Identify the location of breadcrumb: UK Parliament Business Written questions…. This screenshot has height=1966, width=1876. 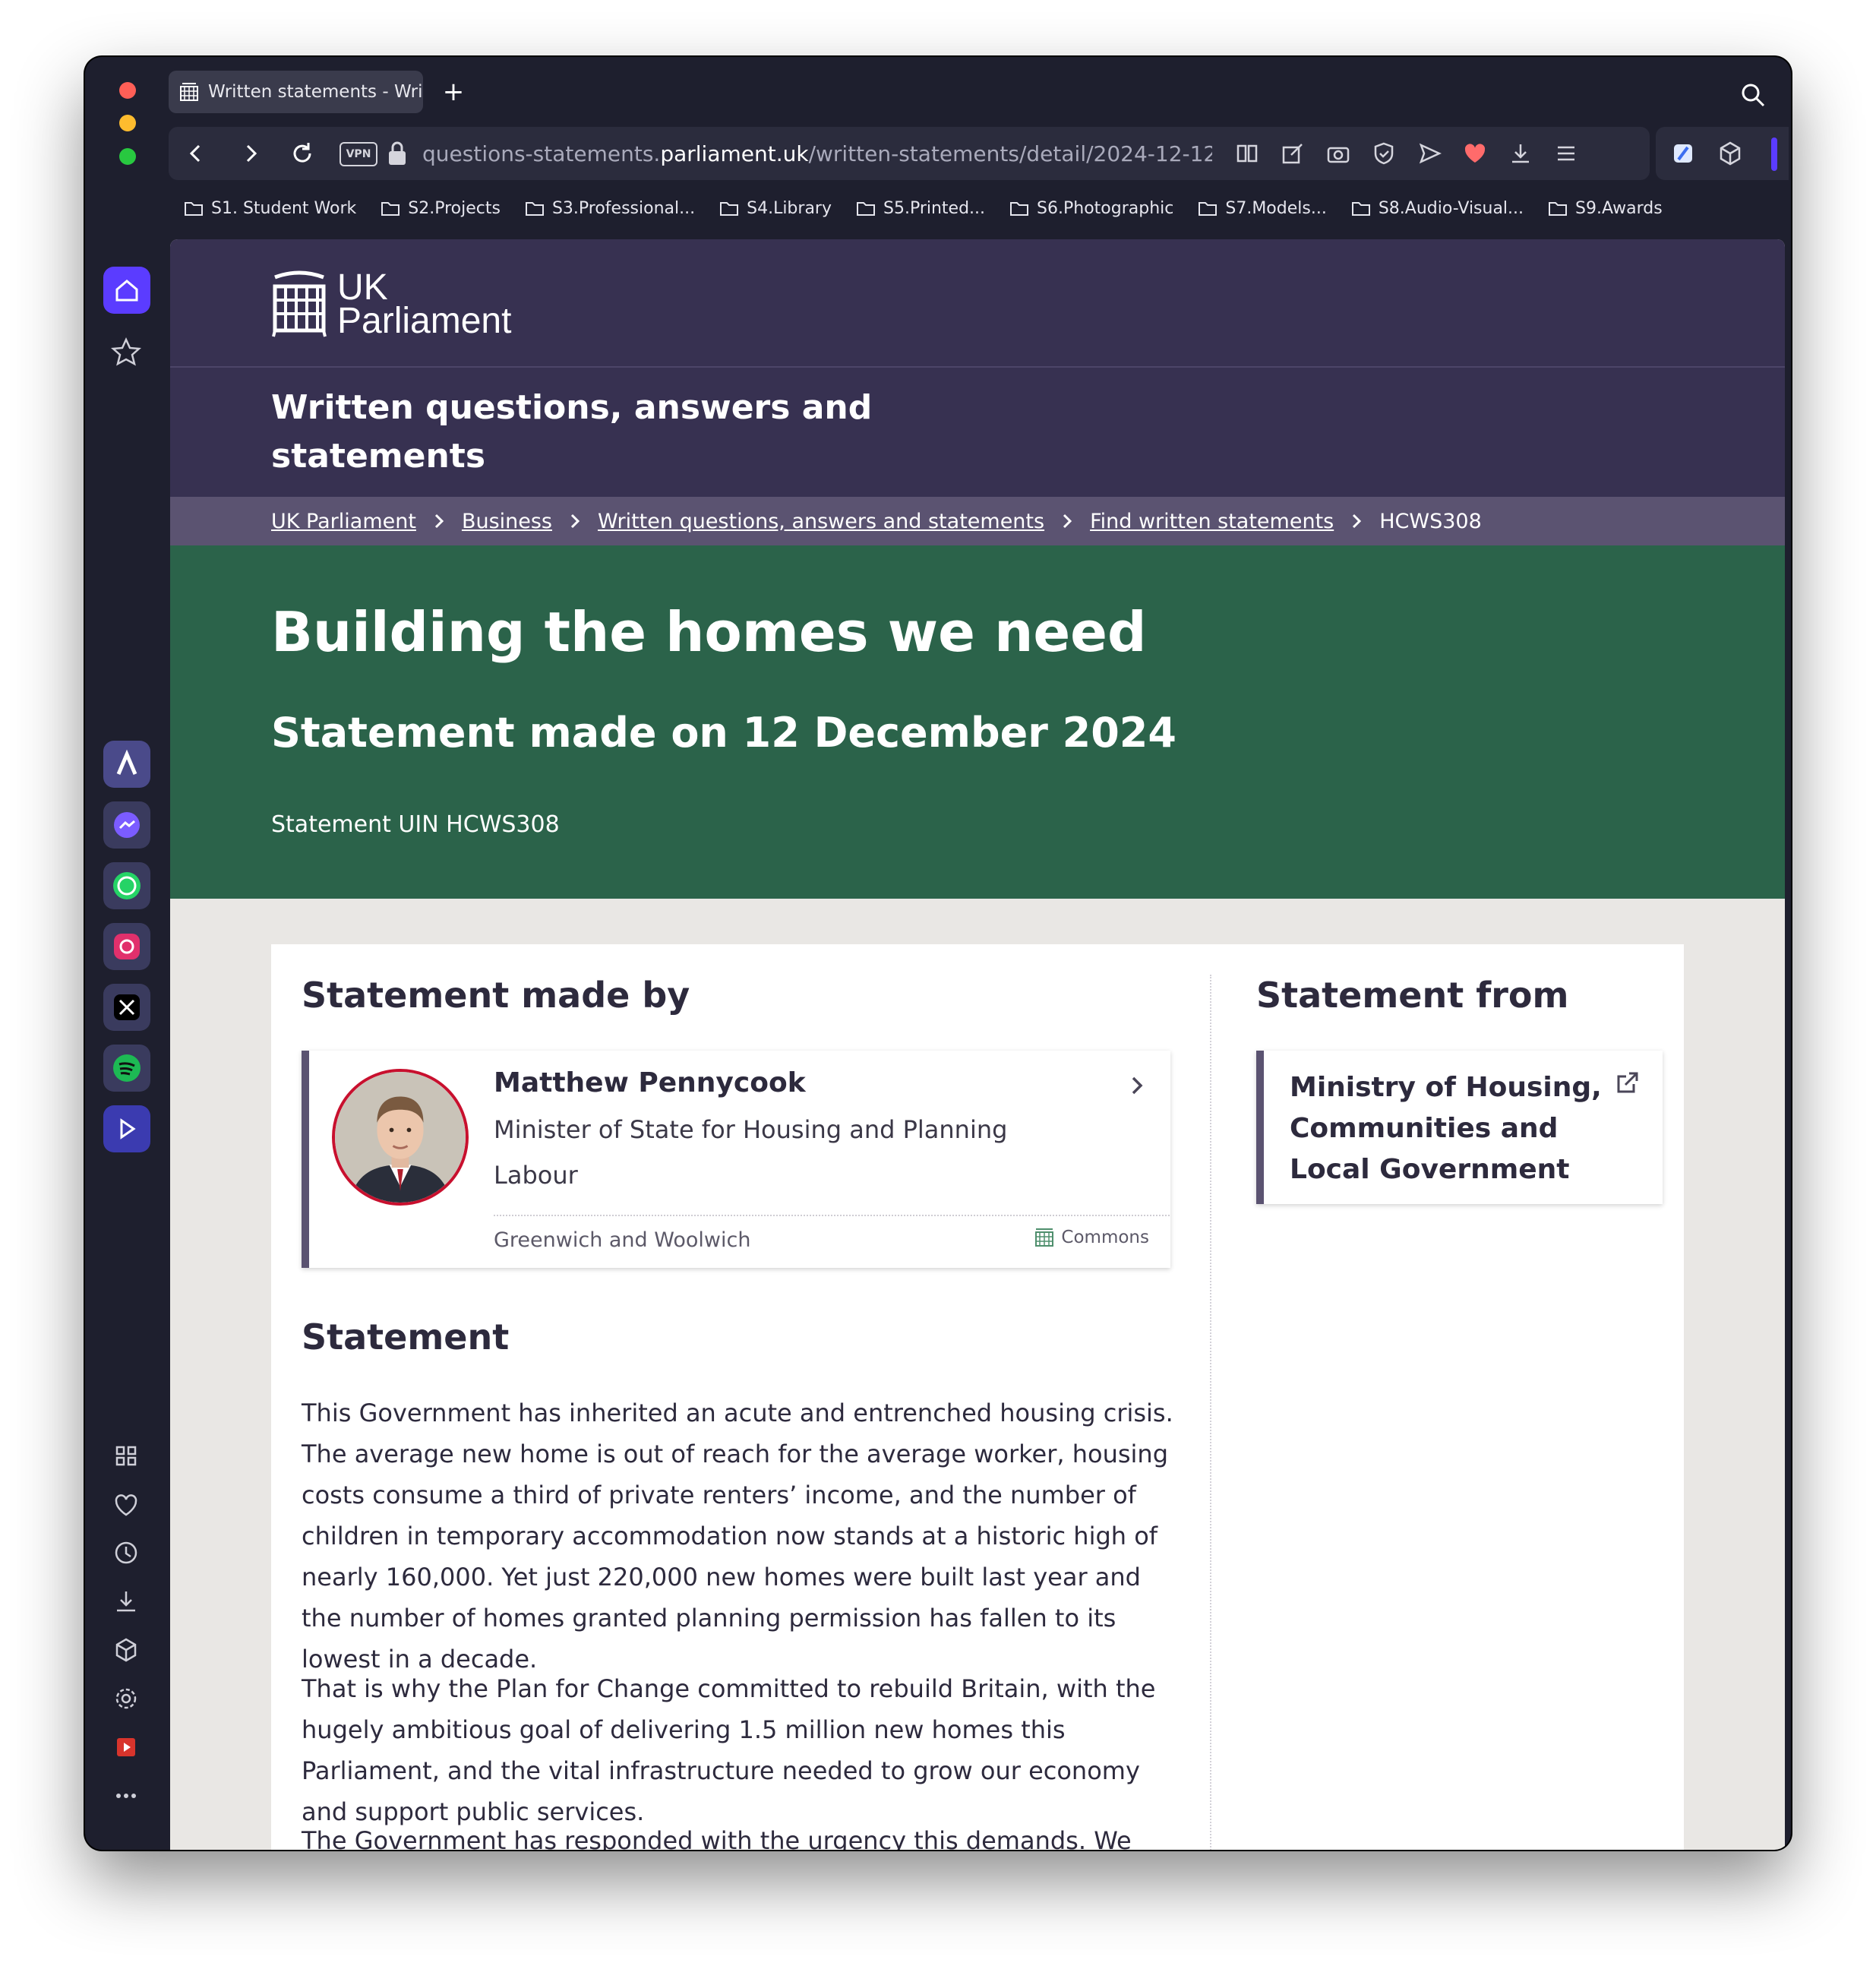
(977, 521).